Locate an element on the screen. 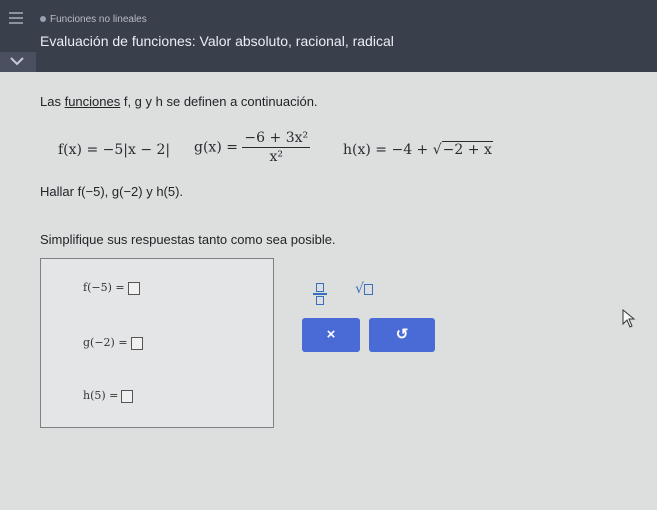  find-statement: Hallar f(−5), g(−2) y h(5). is located at coordinates (112, 191).